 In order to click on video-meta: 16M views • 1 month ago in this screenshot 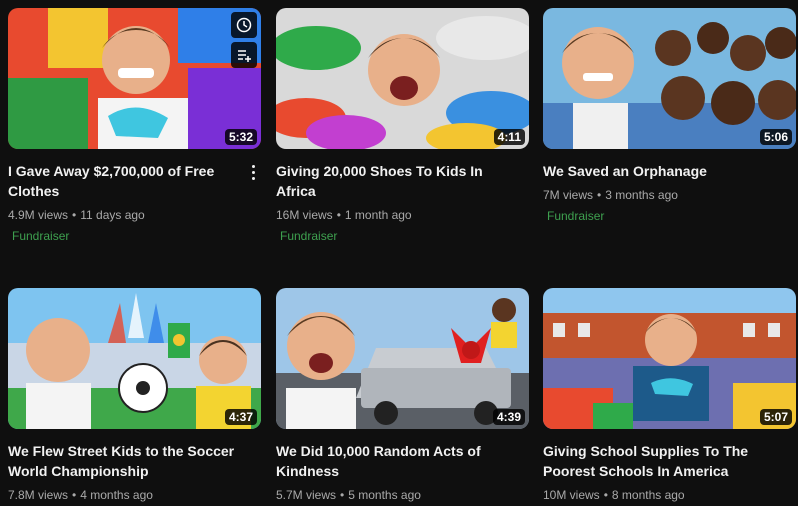, I will do `click(344, 215)`.